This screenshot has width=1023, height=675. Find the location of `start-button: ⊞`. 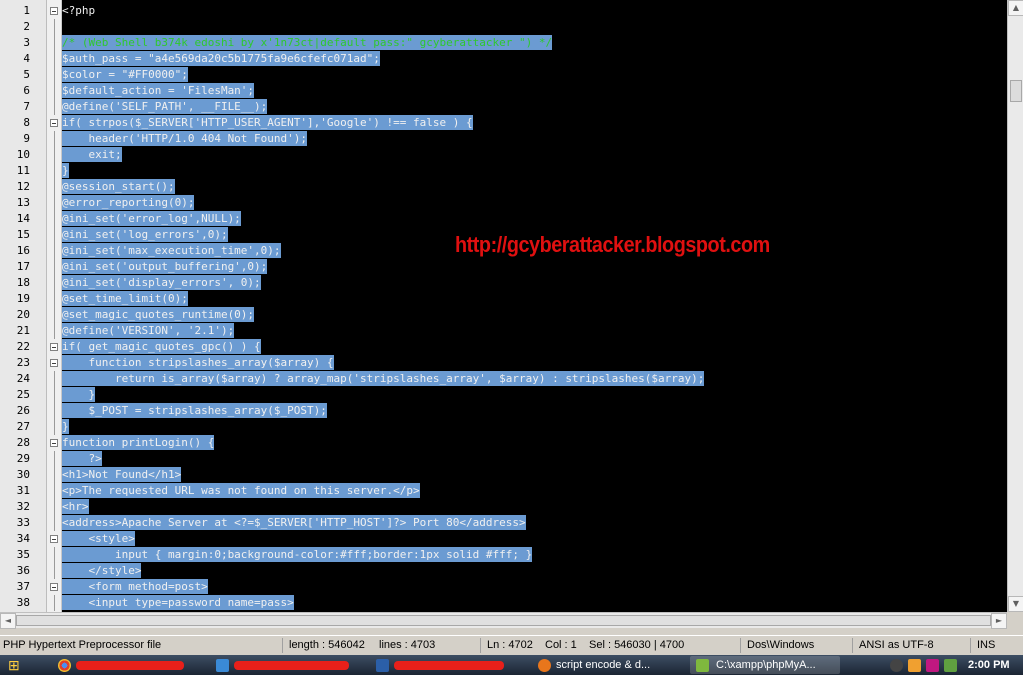

start-button: ⊞ is located at coordinates (17, 665).